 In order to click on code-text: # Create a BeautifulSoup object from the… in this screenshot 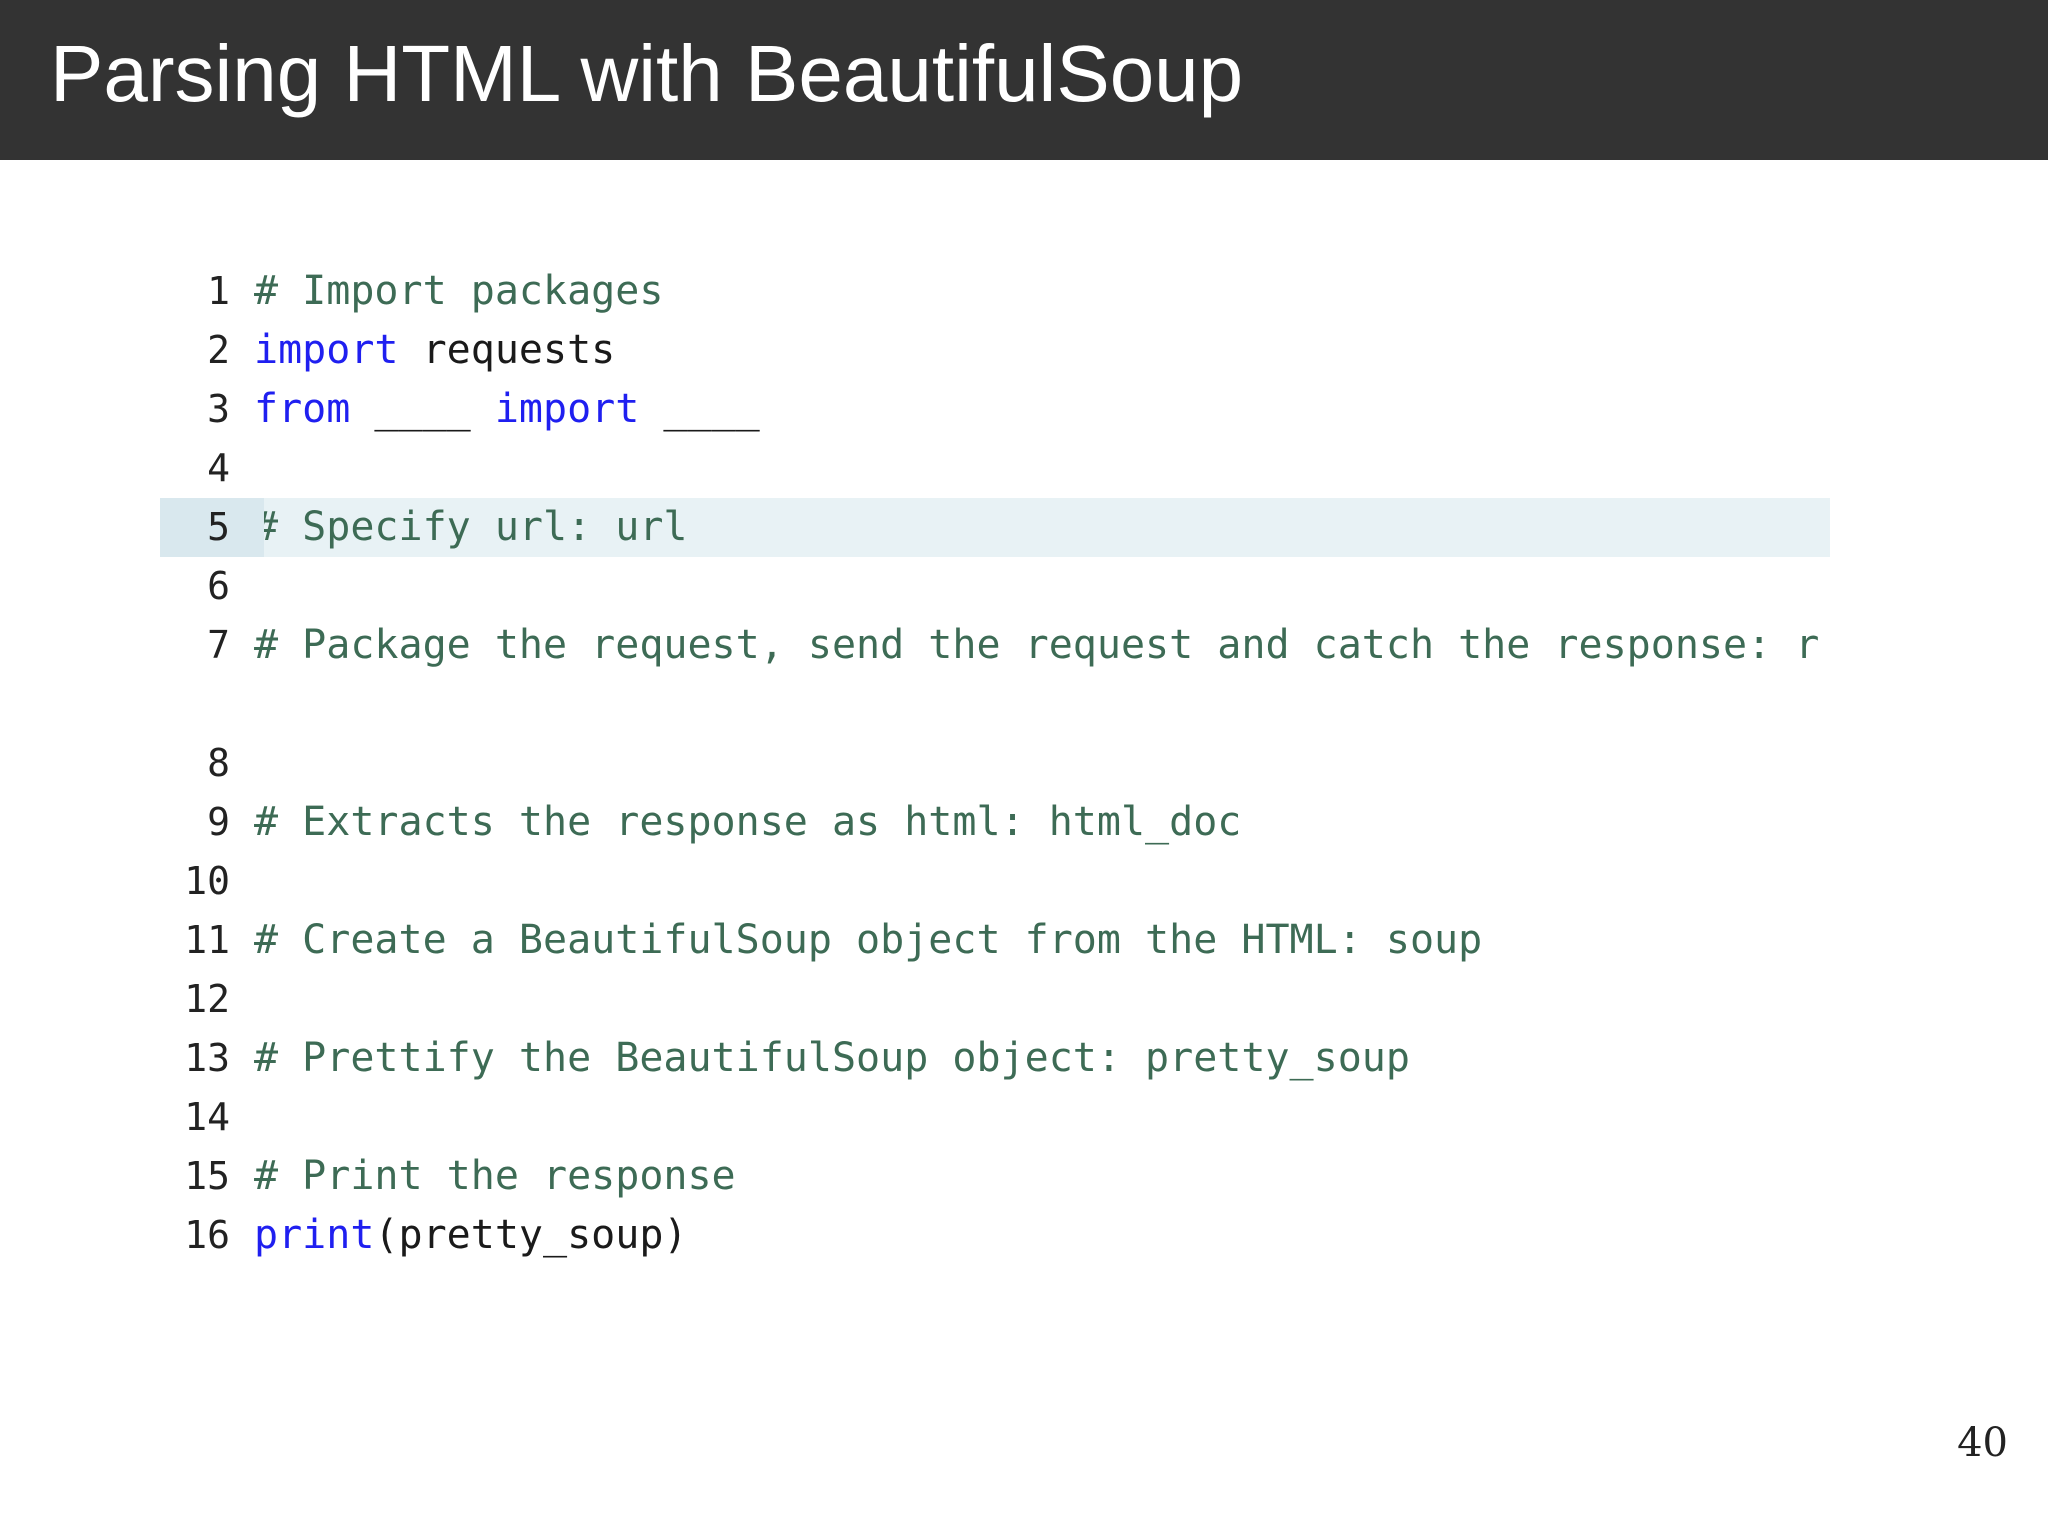, I will do `click(1039, 940)`.